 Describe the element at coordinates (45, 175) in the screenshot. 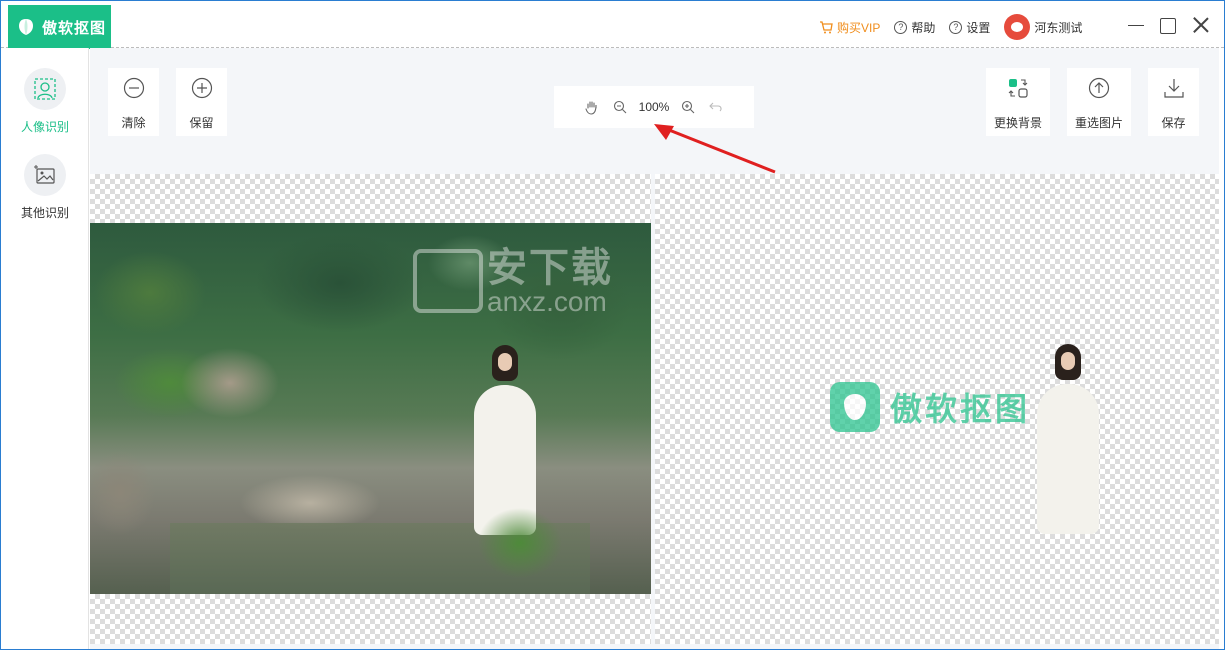

I see `image-scan-icon` at that location.